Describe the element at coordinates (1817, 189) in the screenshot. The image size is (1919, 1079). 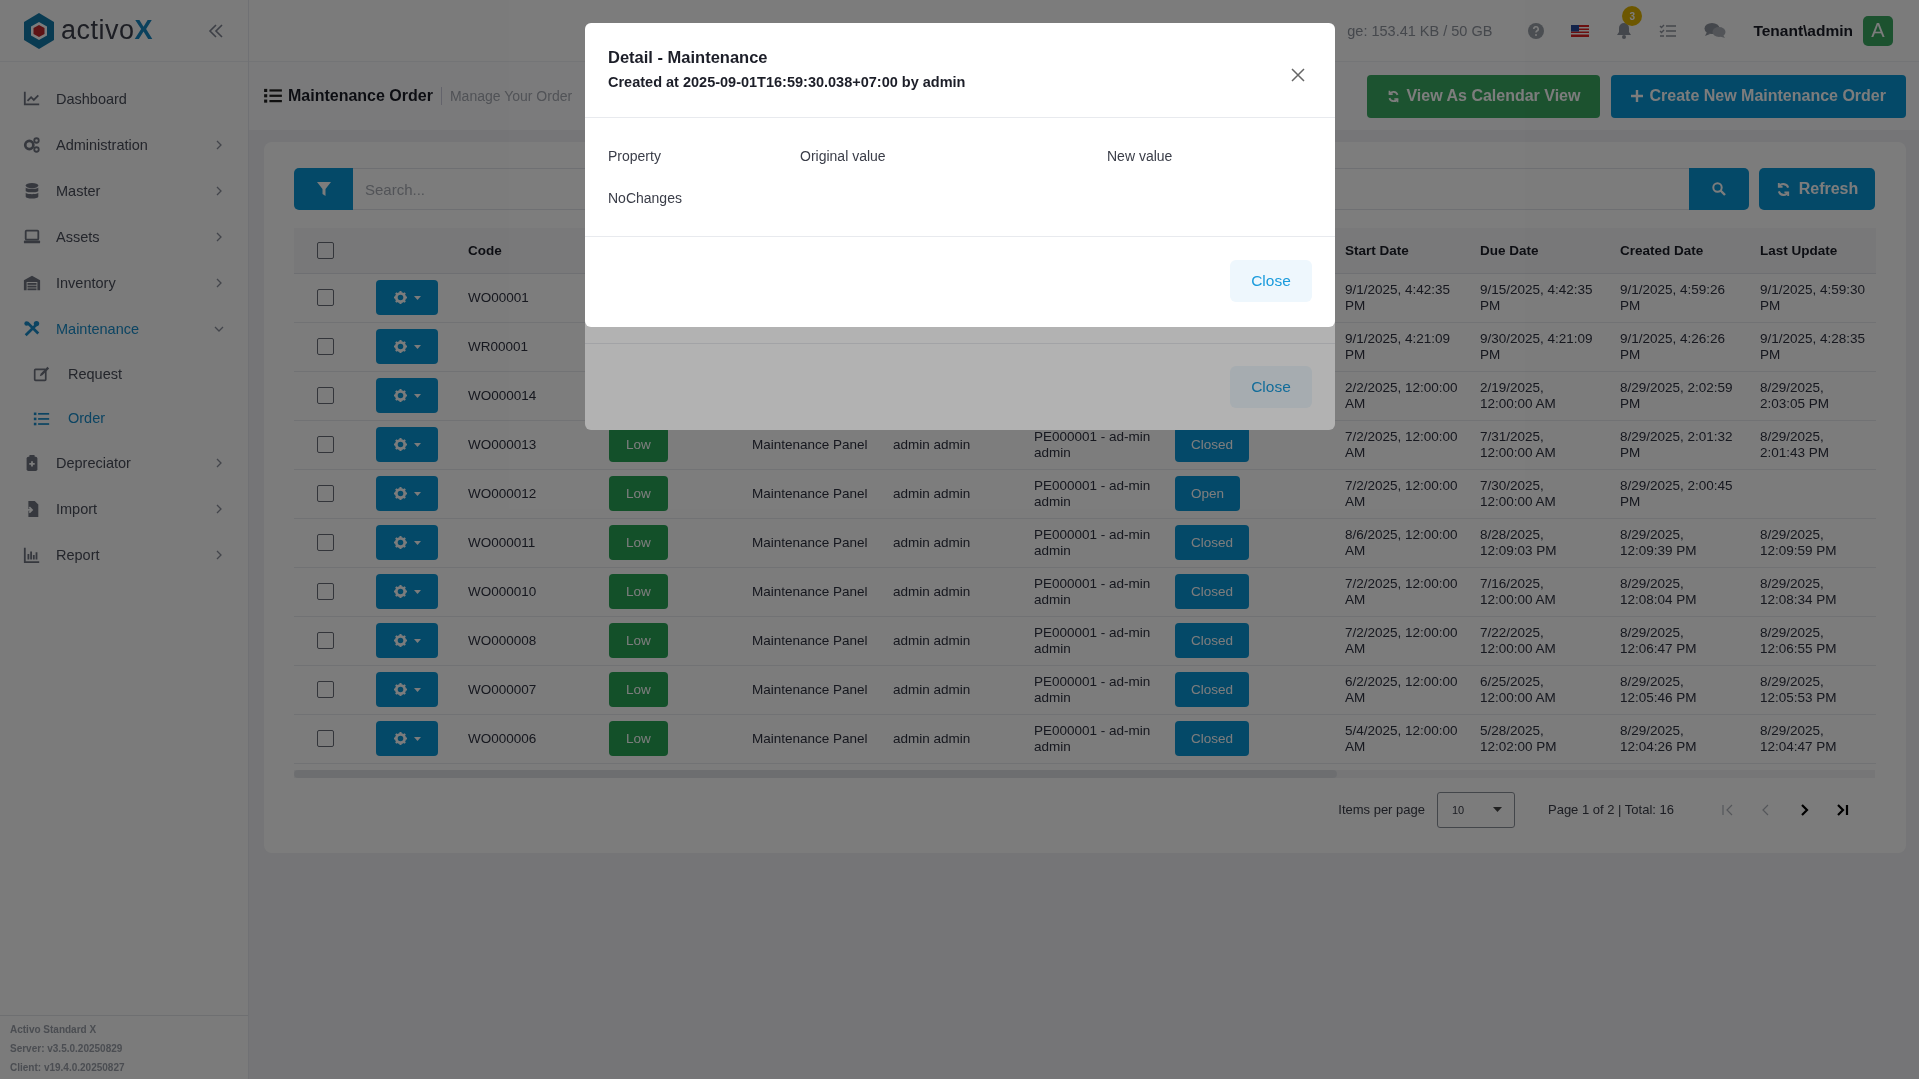
I see `refresh-button: Refresh` at that location.